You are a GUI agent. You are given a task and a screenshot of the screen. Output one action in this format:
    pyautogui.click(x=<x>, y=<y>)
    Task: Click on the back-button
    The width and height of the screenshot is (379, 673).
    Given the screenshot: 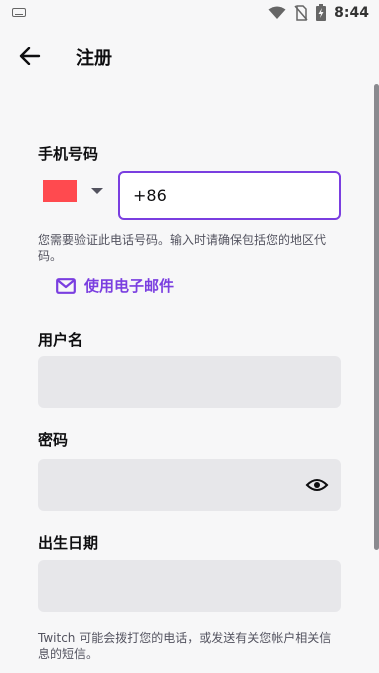 What is the action you would take?
    pyautogui.click(x=30, y=56)
    